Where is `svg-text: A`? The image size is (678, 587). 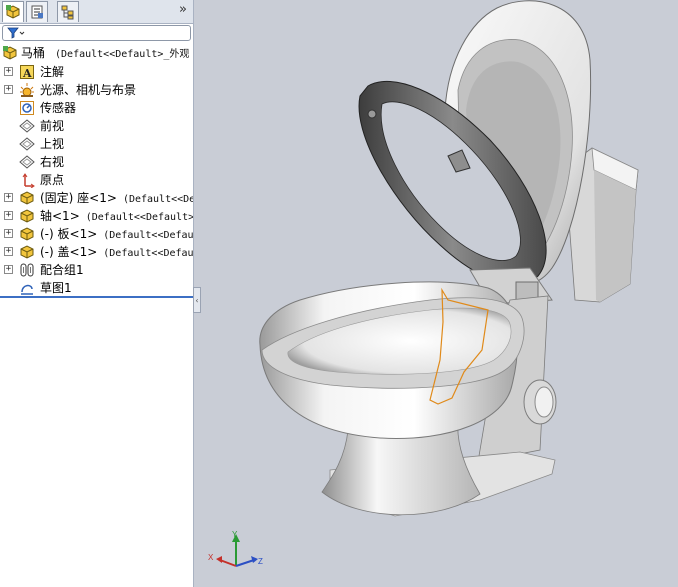
svg-text: A is located at coordinates (27, 73).